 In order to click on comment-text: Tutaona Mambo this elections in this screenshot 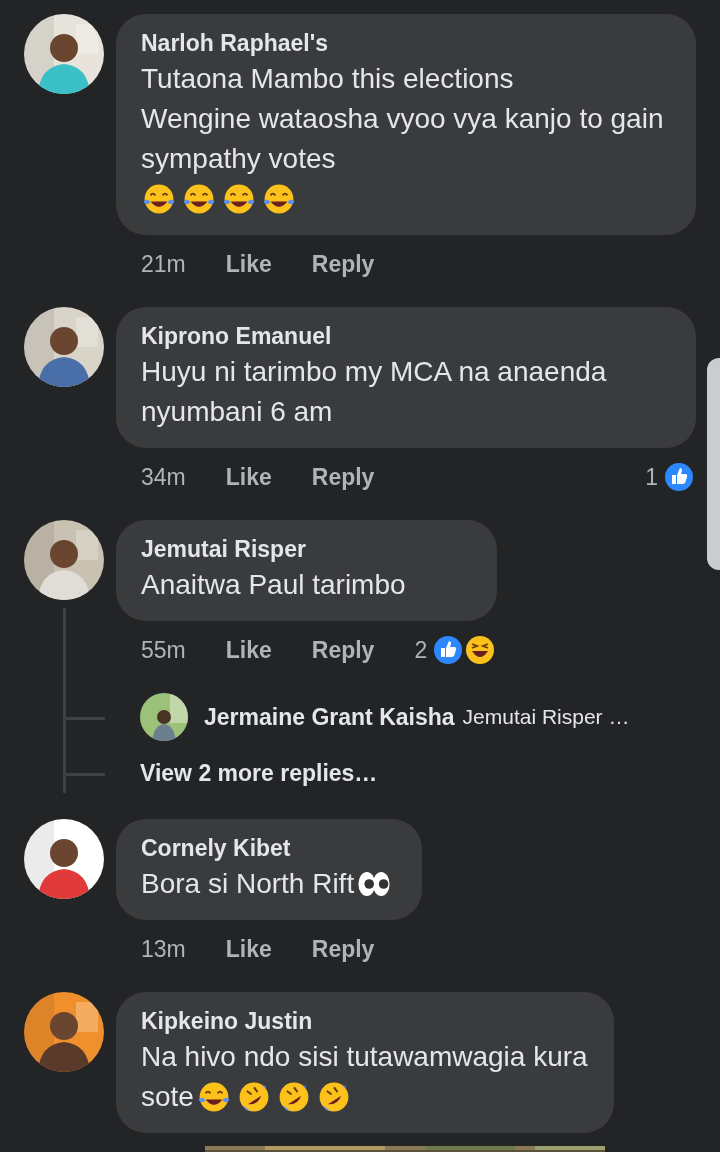, I will do `click(327, 79)`.